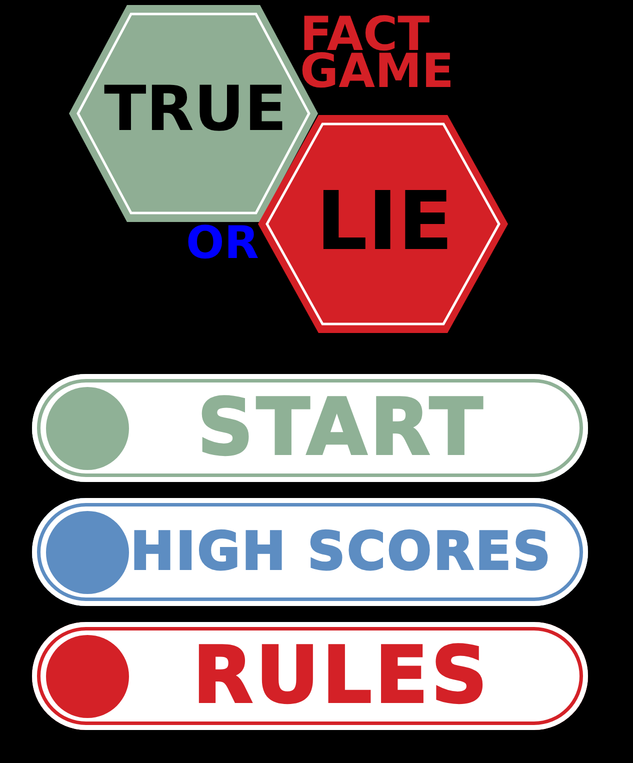  What do you see at coordinates (310, 428) in the screenshot?
I see `menu-button: START` at bounding box center [310, 428].